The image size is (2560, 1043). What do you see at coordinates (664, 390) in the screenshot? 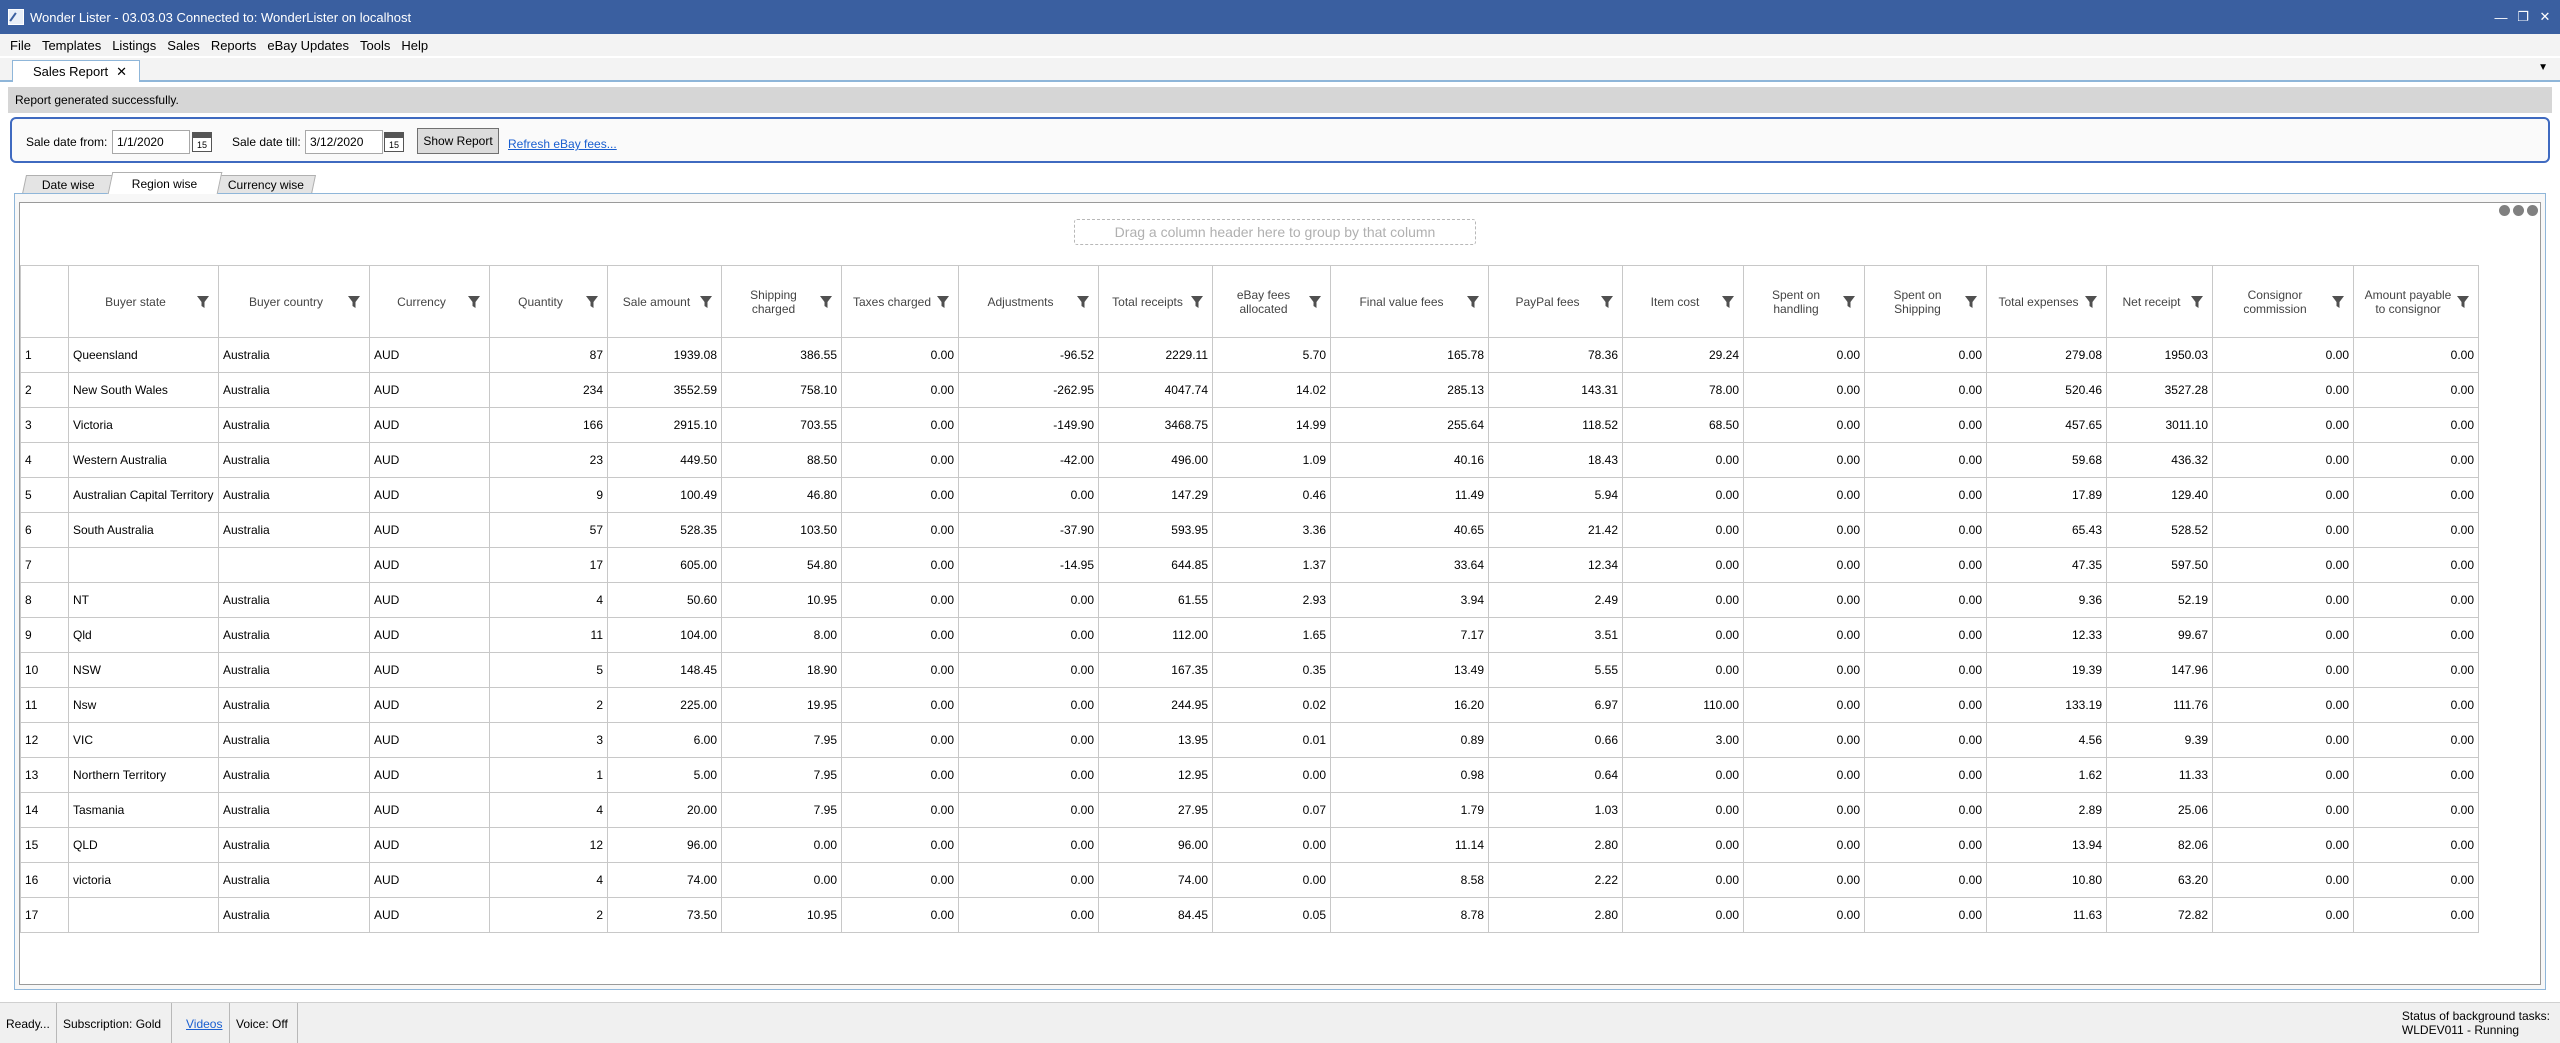
I see `table-cell: 3552.59` at bounding box center [664, 390].